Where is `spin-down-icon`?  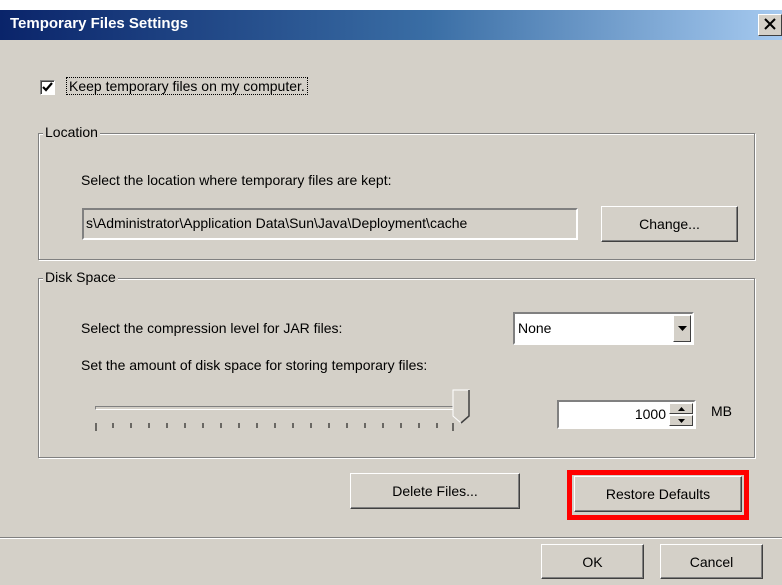
spin-down-icon is located at coordinates (681, 420).